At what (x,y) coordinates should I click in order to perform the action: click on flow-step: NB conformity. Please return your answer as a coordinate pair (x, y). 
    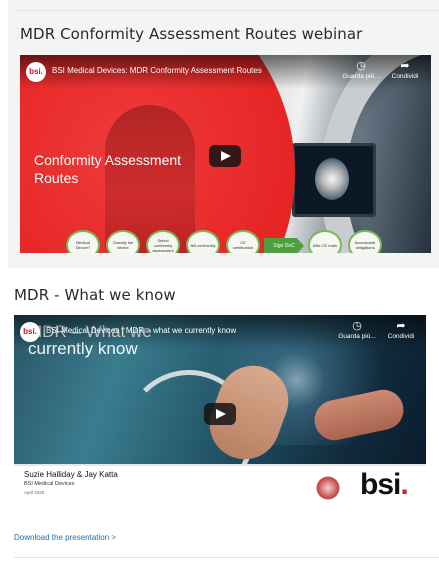
    Looking at the image, I should click on (203, 241).